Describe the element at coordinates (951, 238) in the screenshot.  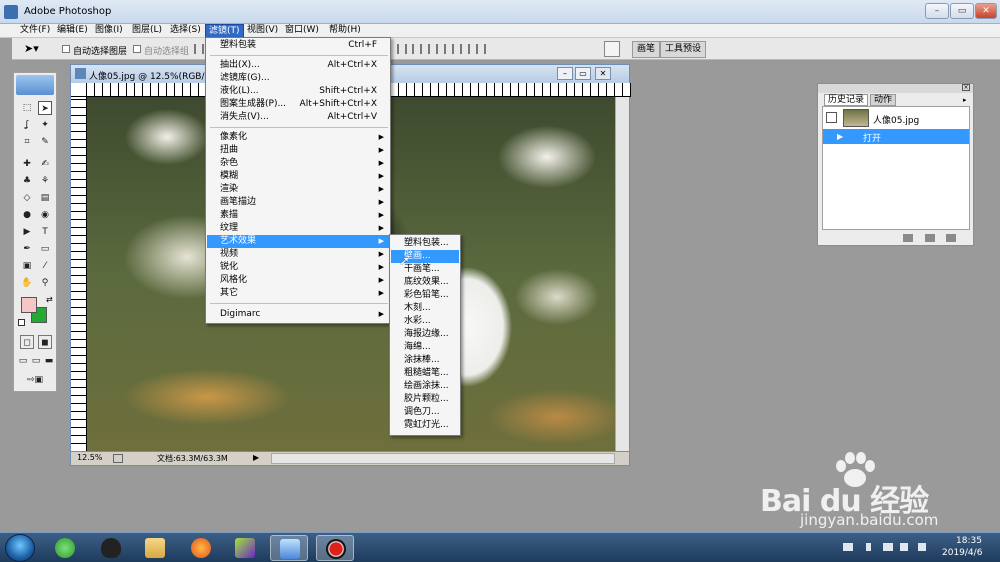
I see `delete-state-icon` at that location.